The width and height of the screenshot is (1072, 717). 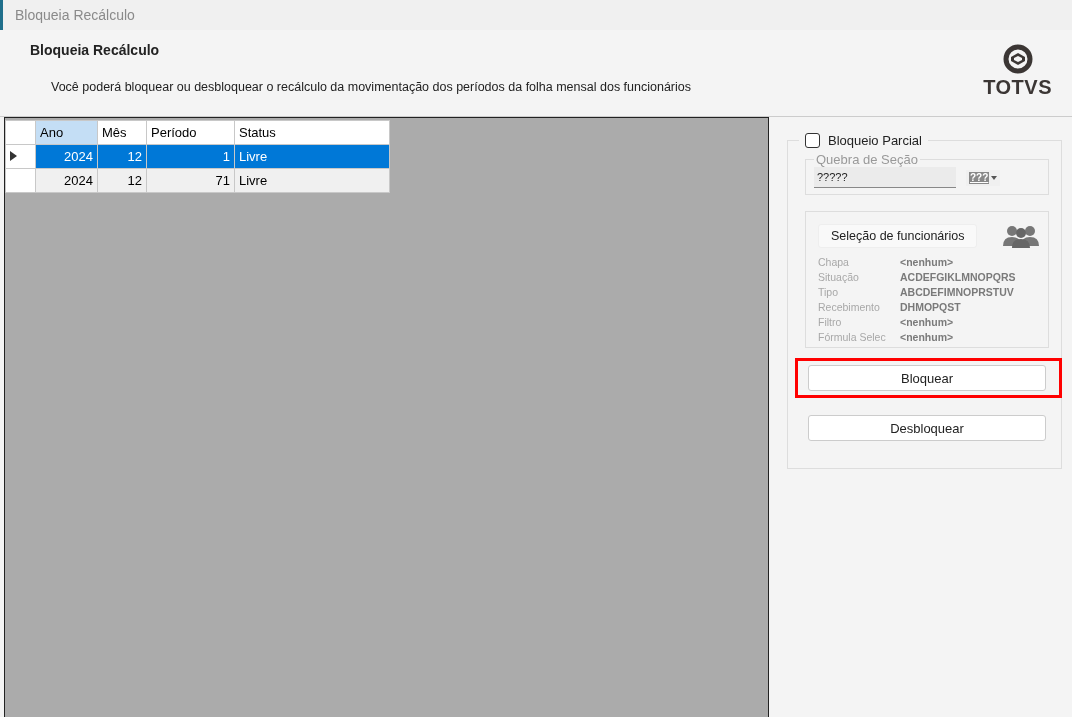 What do you see at coordinates (930, 307) in the screenshot?
I see `filter-value: DHMOPQST` at bounding box center [930, 307].